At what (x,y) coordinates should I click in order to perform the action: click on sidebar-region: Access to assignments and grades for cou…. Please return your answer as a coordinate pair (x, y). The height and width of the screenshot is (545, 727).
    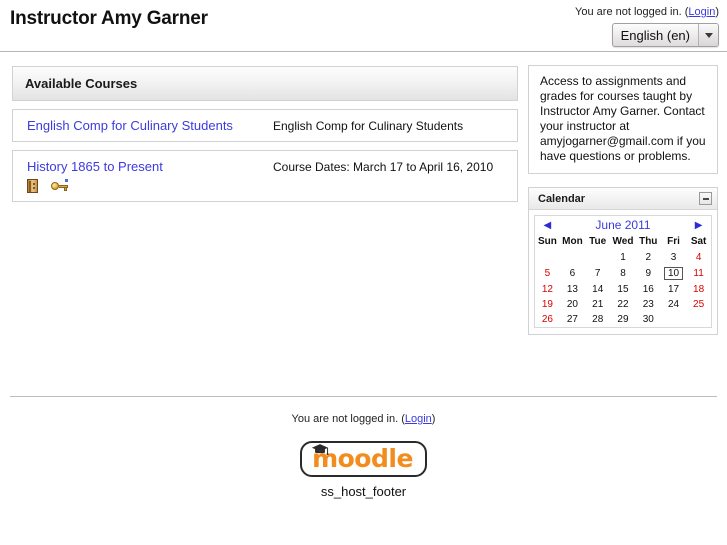
    Looking at the image, I should click on (623, 206).